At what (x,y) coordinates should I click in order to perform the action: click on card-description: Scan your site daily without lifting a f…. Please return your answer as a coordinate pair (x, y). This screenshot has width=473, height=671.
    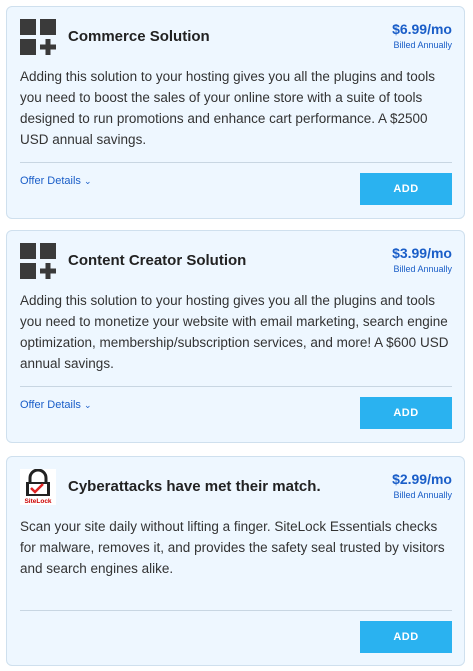
    Looking at the image, I should click on (232, 547).